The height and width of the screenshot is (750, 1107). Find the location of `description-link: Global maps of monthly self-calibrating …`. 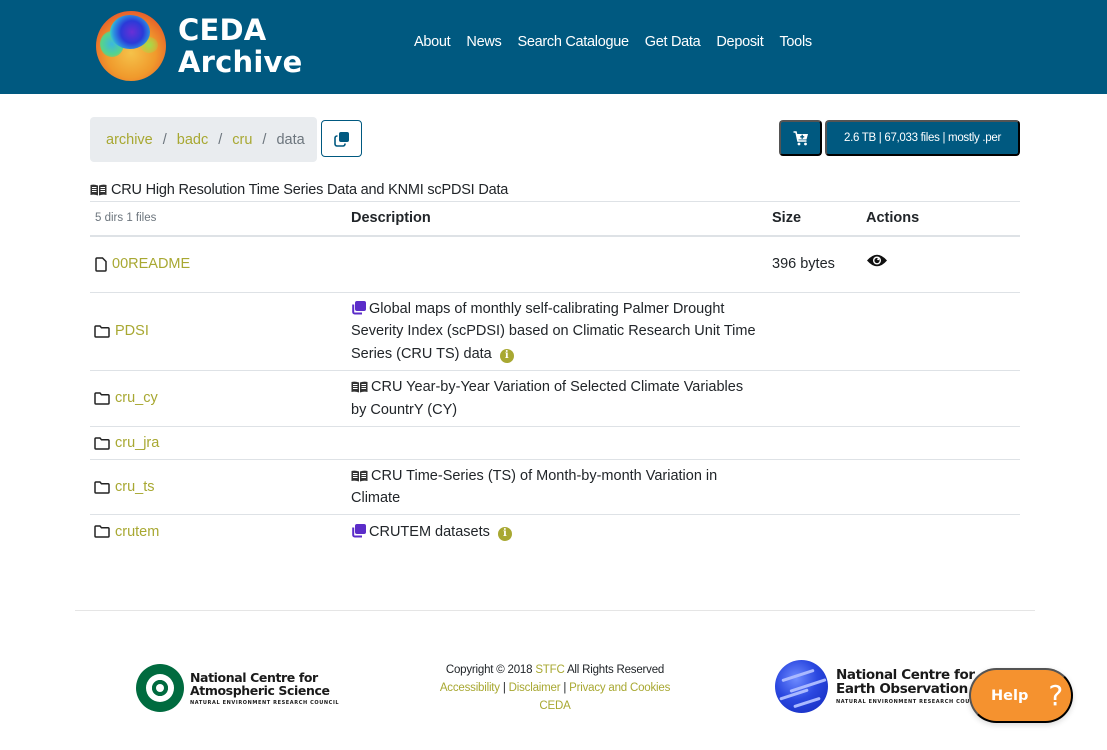

description-link: Global maps of monthly self-calibrating … is located at coordinates (553, 331).